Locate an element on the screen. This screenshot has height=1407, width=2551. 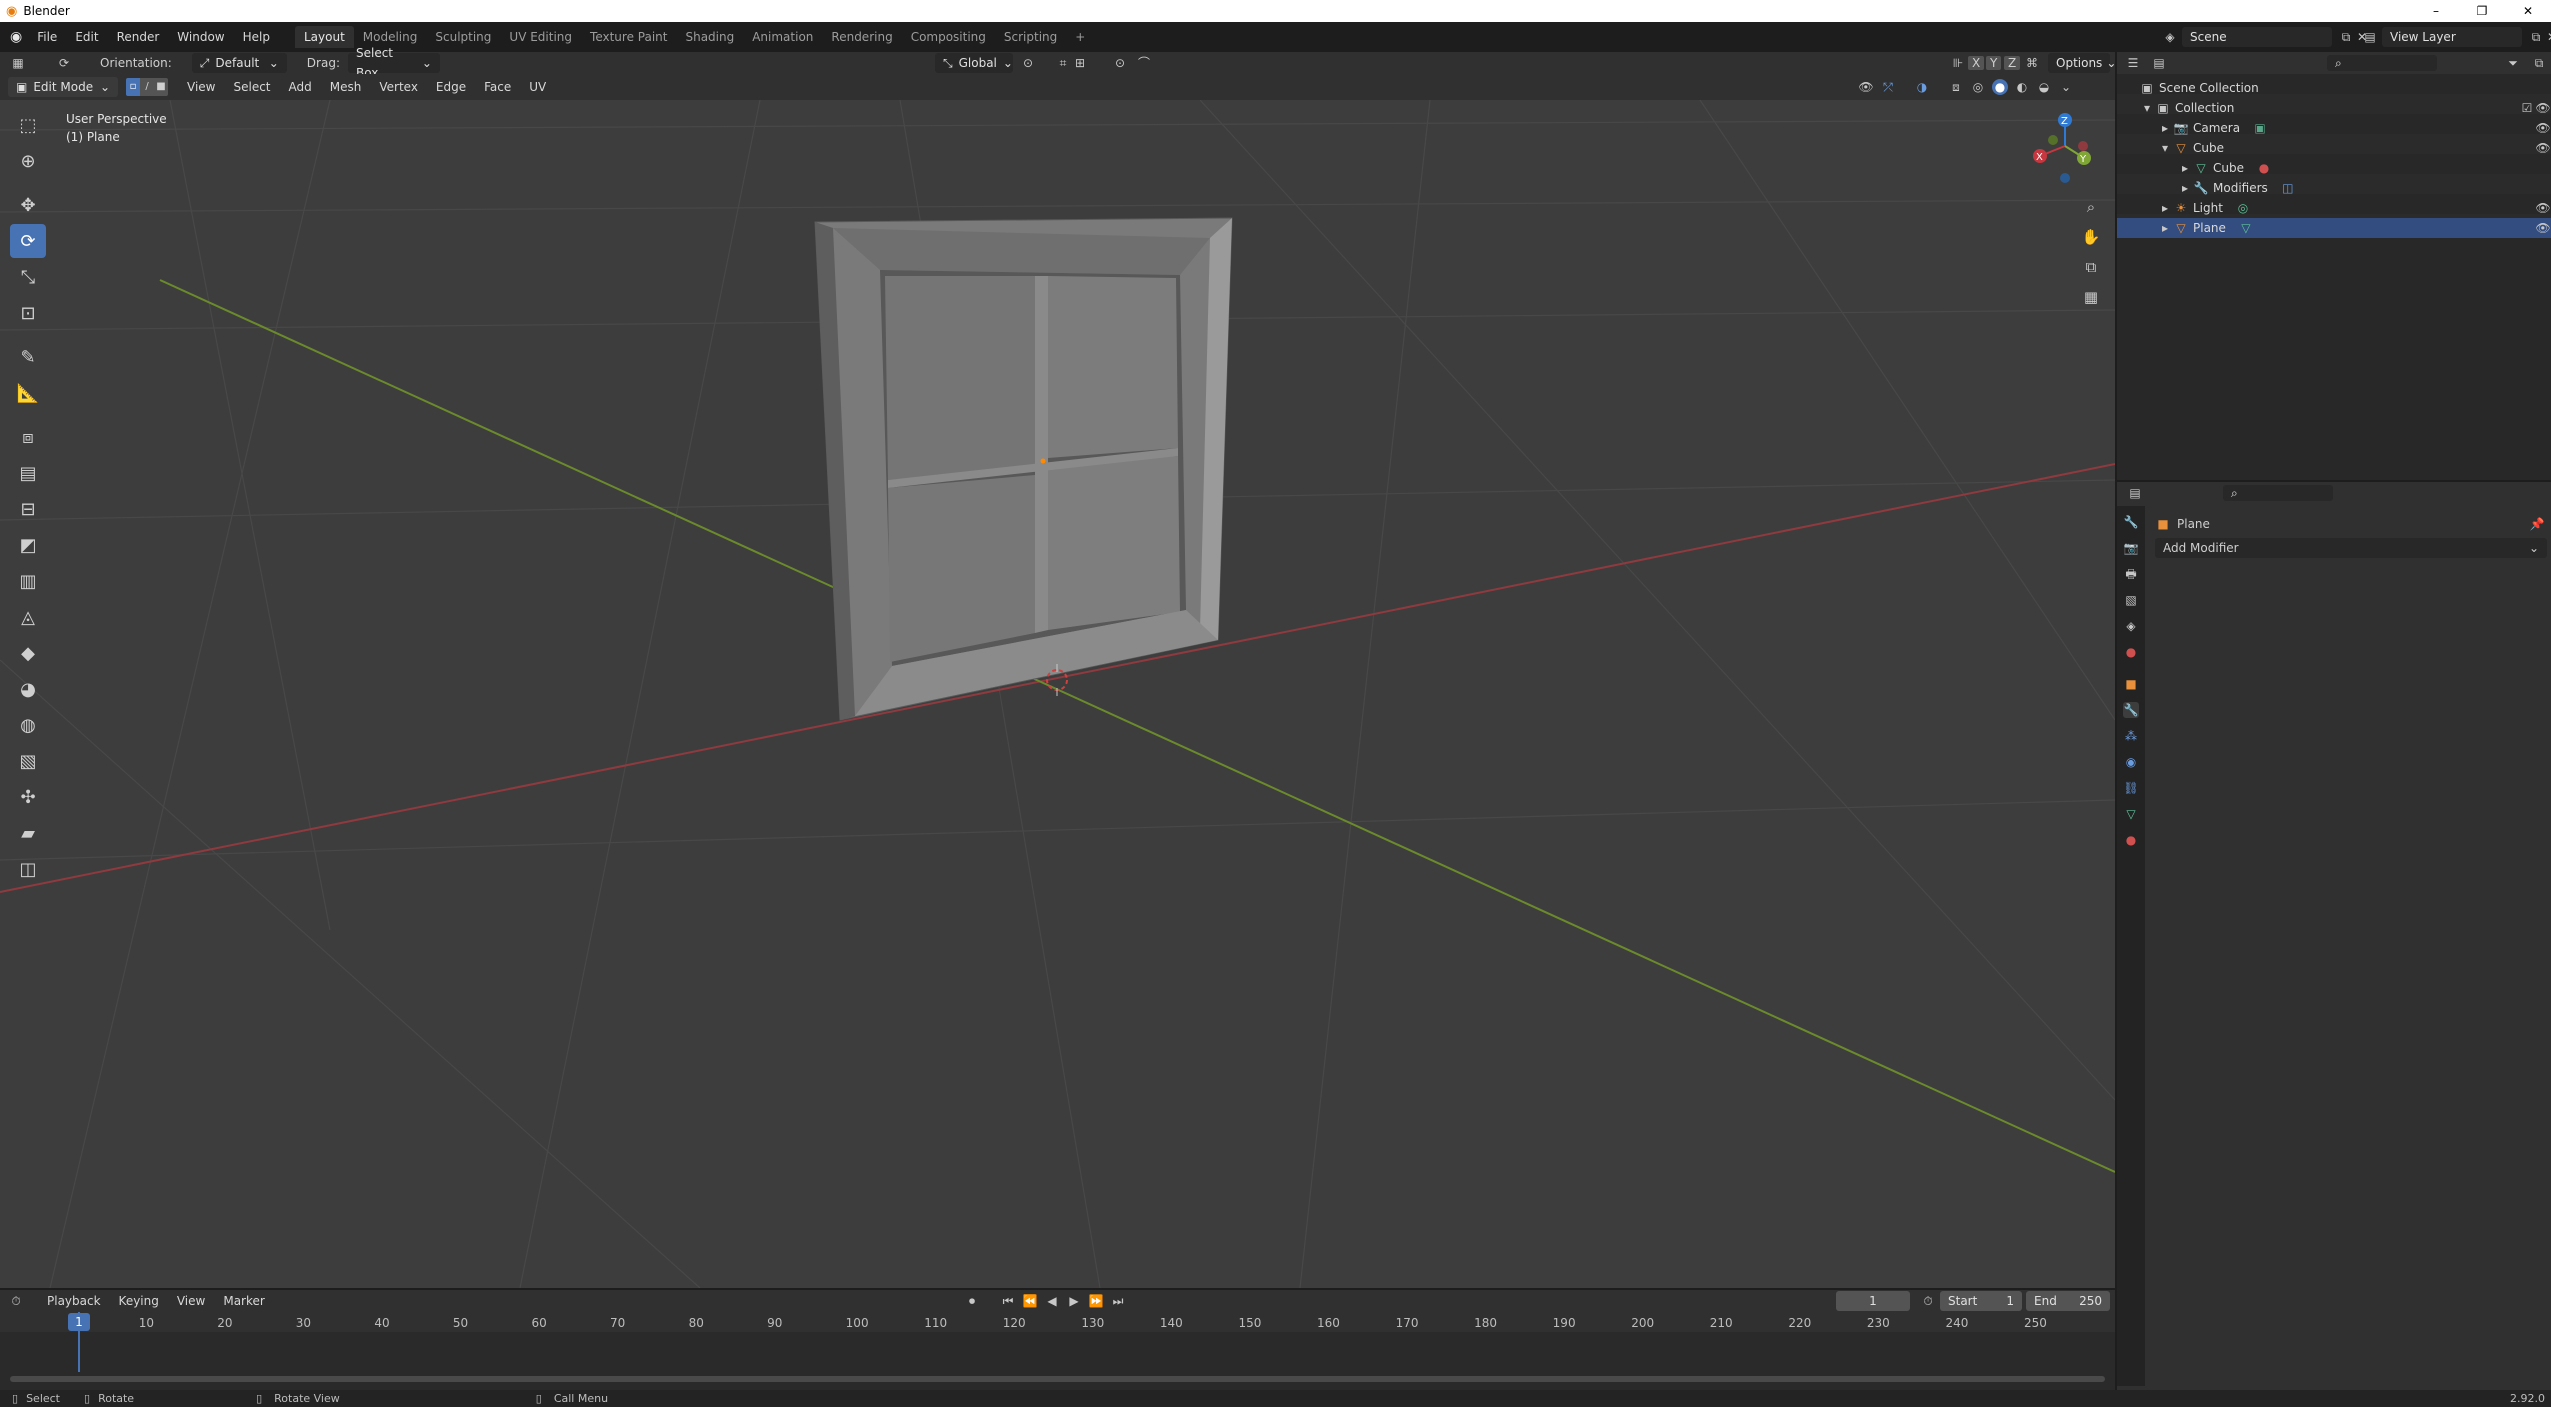
outliner-row-scene-collection: ▣ Scene Collection is located at coordinates (2334, 88).